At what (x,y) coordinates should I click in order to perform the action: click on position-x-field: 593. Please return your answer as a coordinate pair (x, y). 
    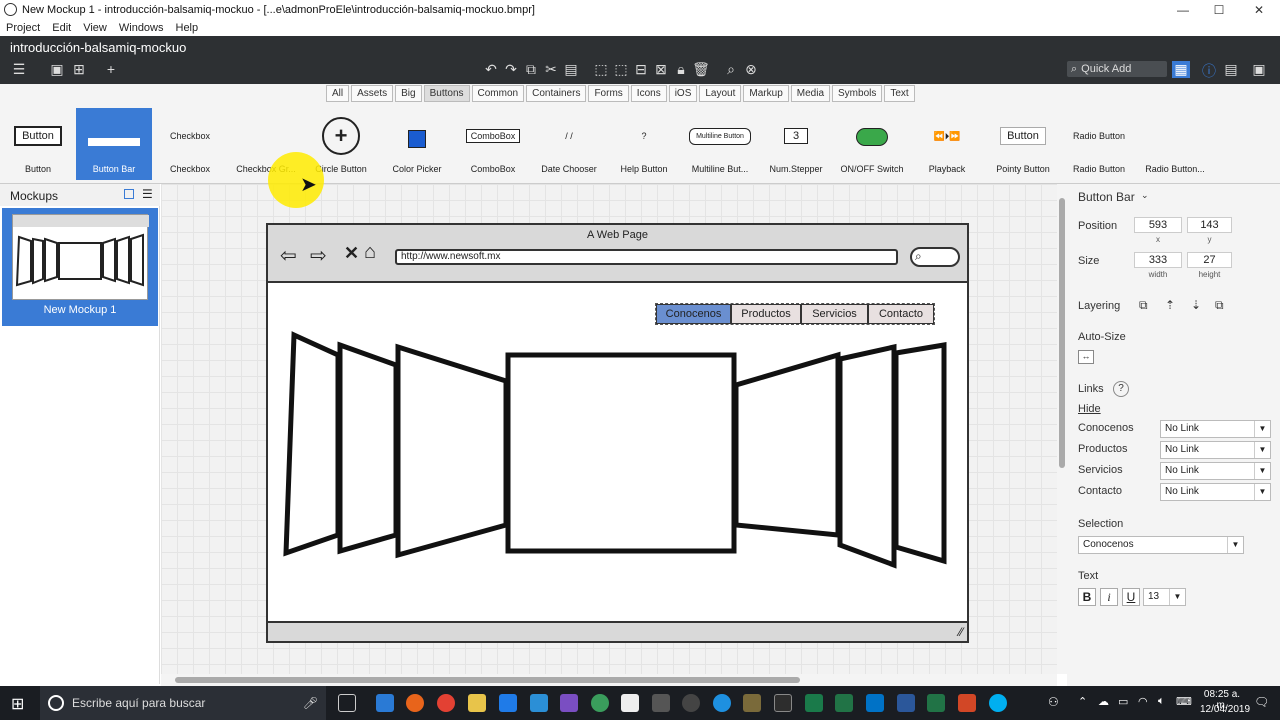
    Looking at the image, I should click on (1158, 225).